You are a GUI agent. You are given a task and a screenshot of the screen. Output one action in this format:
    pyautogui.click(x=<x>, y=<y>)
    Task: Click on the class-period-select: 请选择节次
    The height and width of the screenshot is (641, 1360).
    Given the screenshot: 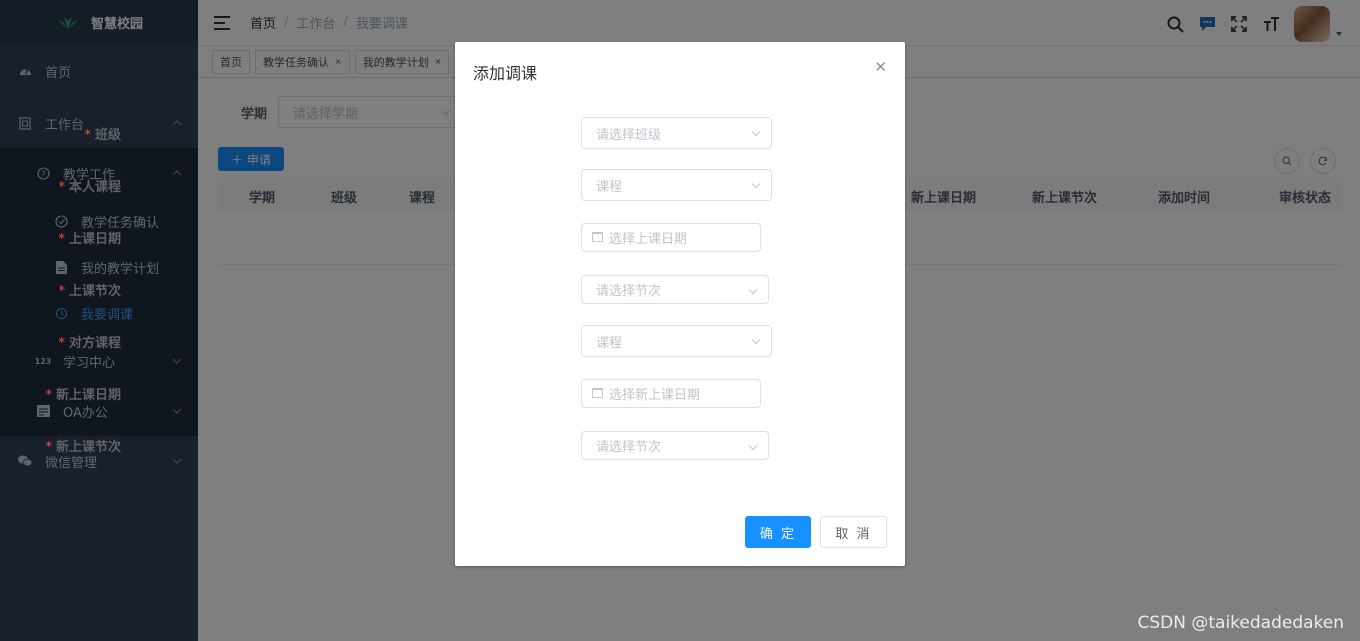 What is the action you would take?
    pyautogui.click(x=675, y=289)
    